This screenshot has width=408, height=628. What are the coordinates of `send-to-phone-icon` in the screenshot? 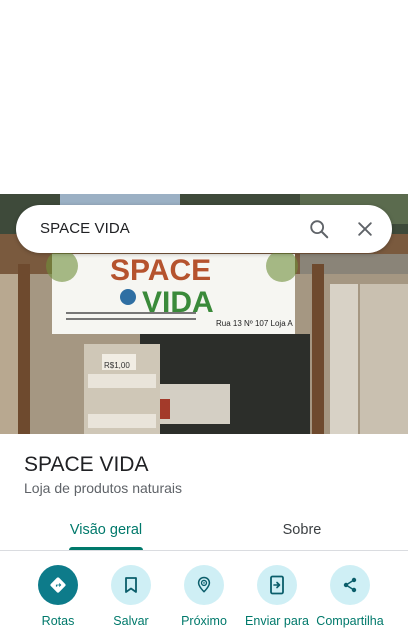 It's located at (277, 585).